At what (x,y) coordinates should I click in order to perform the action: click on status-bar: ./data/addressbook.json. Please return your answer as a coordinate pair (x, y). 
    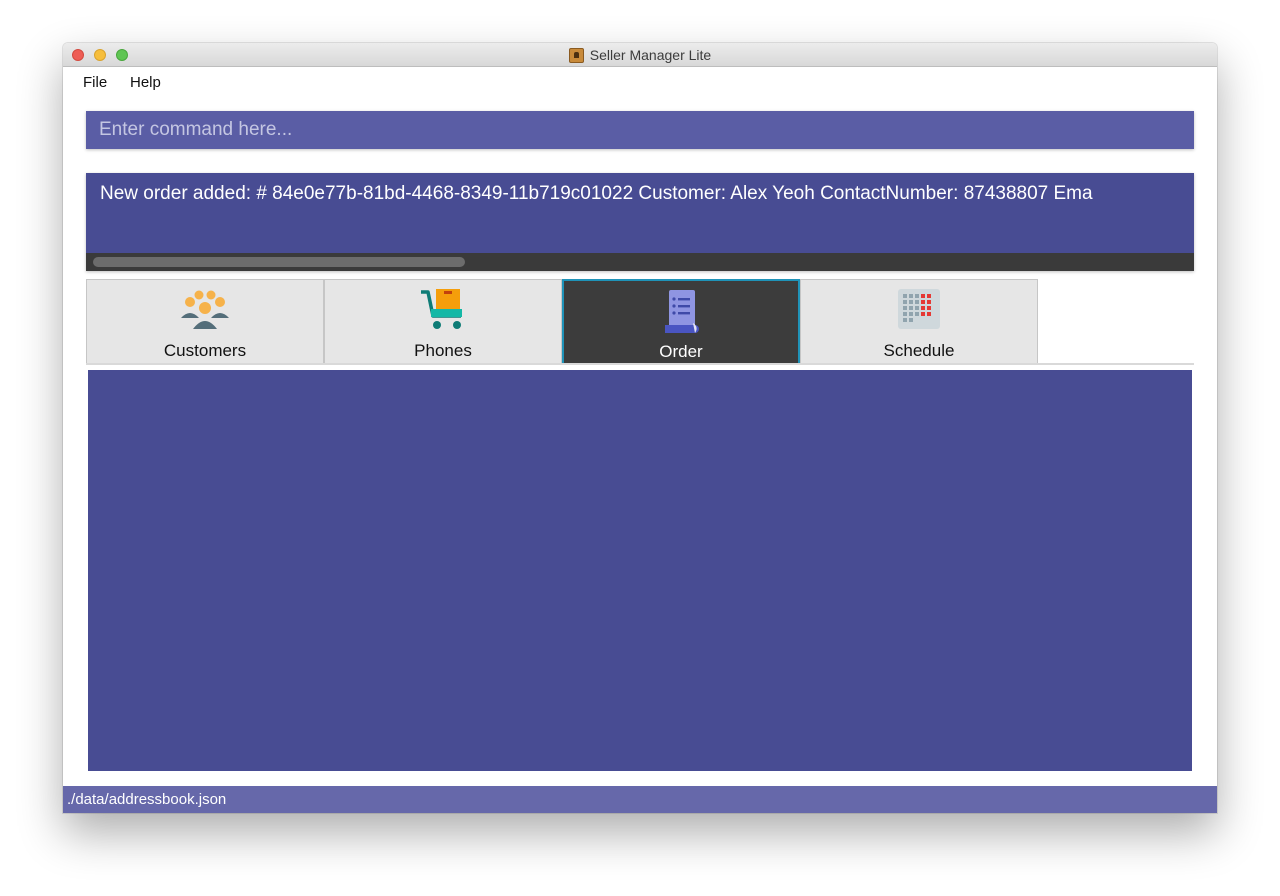
    Looking at the image, I should click on (640, 799).